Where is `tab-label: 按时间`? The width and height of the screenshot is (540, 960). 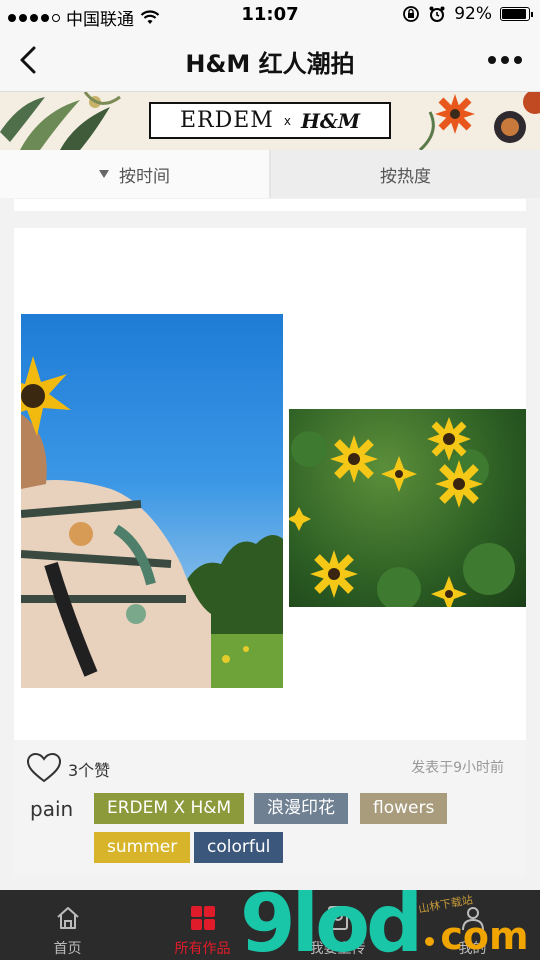
tab-label: 按时间 is located at coordinates (144, 176).